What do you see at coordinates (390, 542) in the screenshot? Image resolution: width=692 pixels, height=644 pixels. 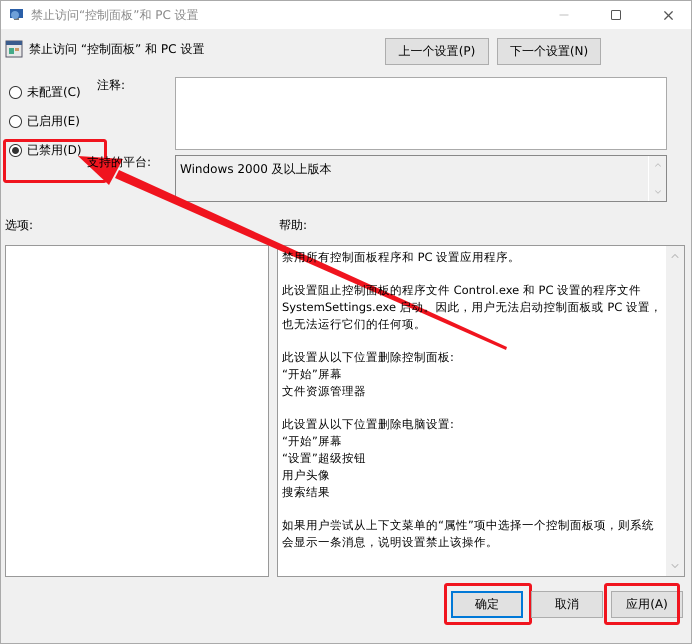 I see `help-text: 会显示一条消息，说明设置禁止该操作。` at bounding box center [390, 542].